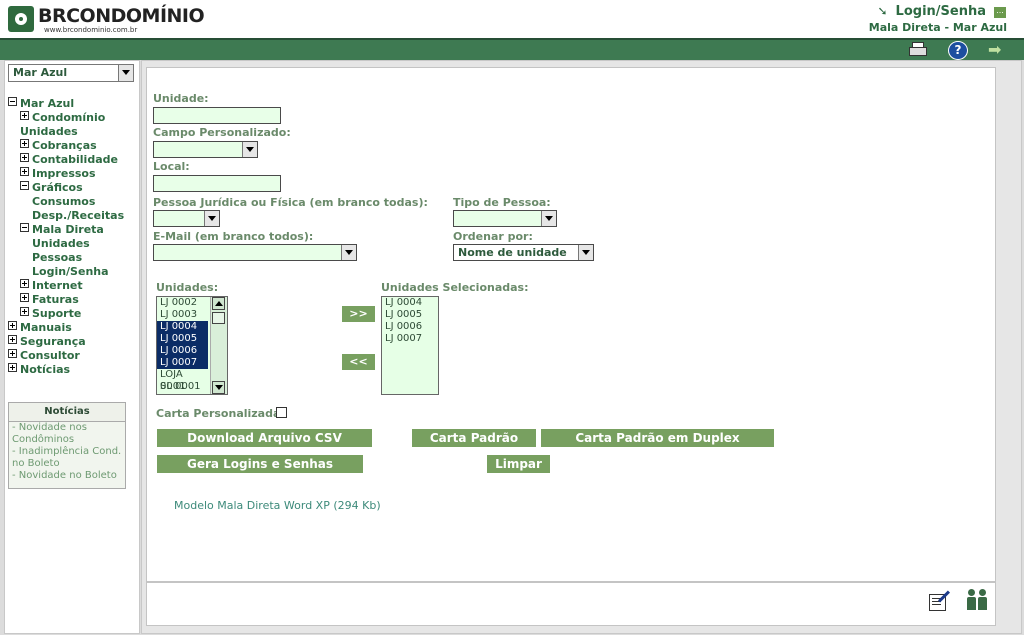 The height and width of the screenshot is (635, 1024). I want to click on people-icon, so click(977, 600).